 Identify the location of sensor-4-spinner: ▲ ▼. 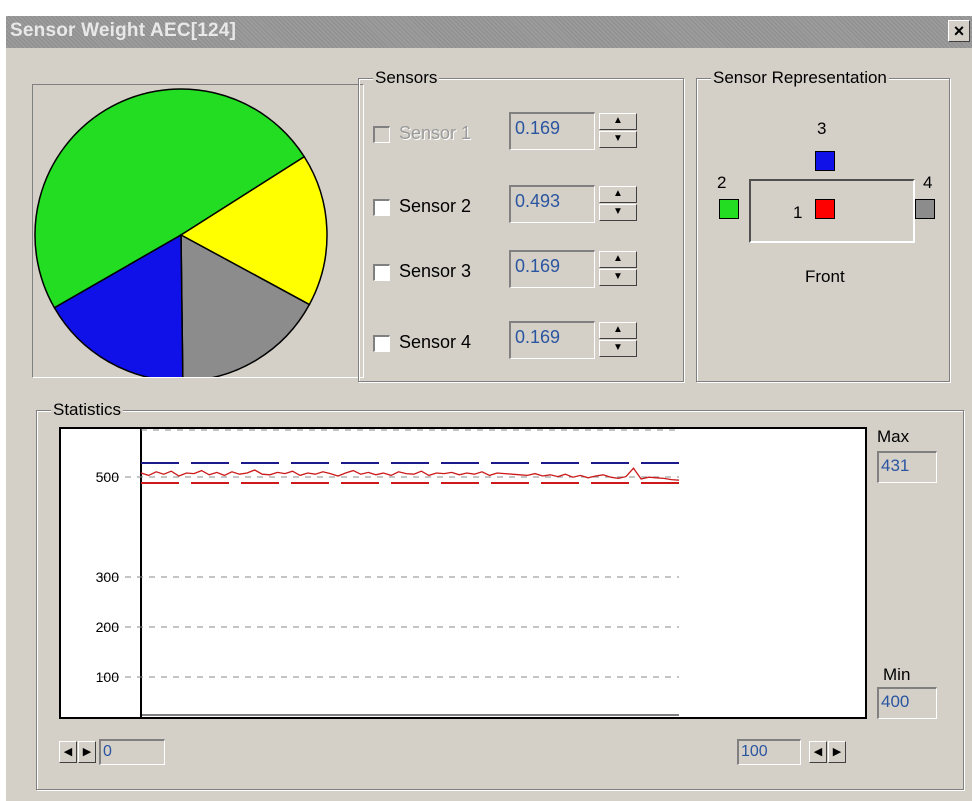
(619, 341).